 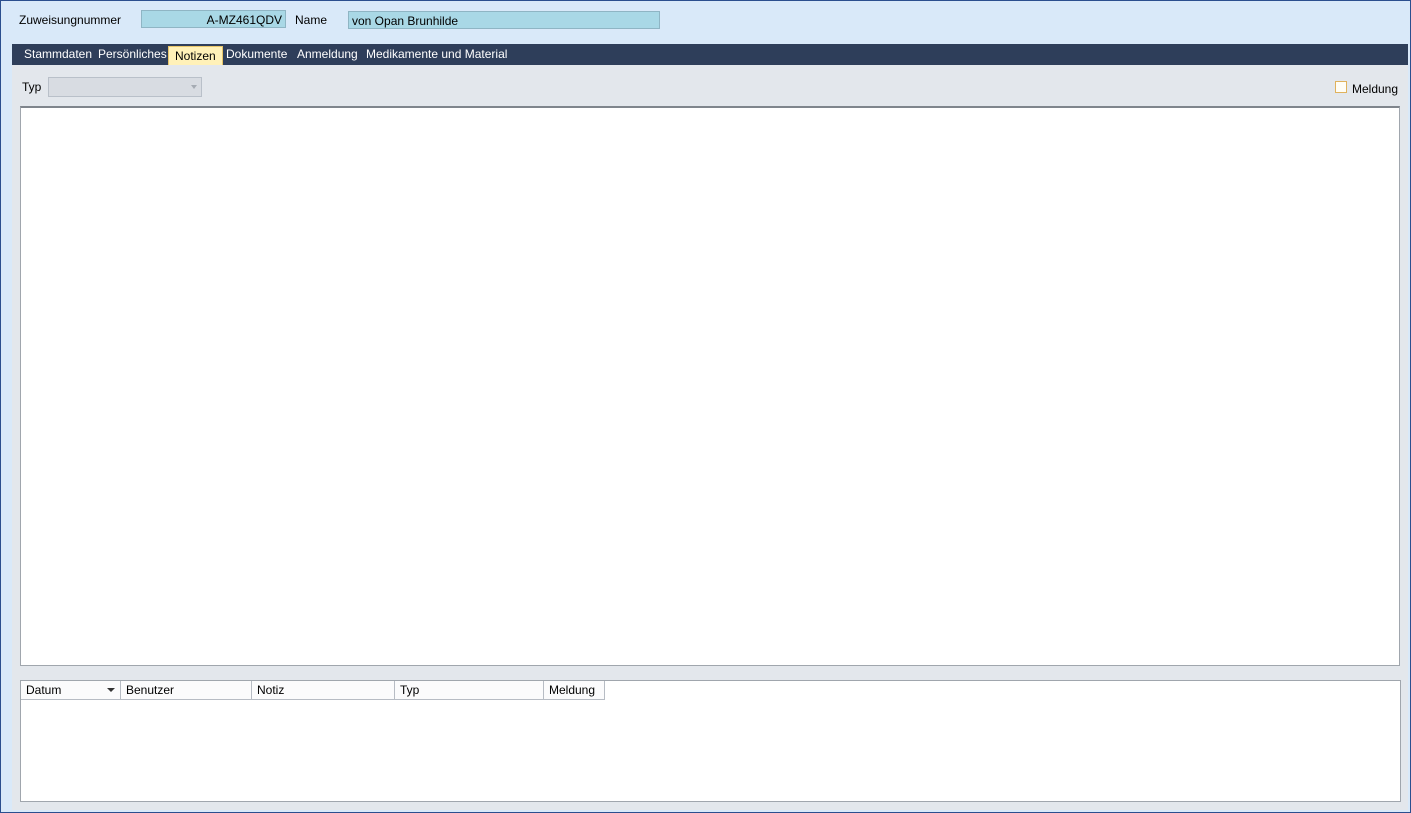 I want to click on table-header-row: Datum Benutzer Notiz Typ Meldung, so click(x=313, y=690).